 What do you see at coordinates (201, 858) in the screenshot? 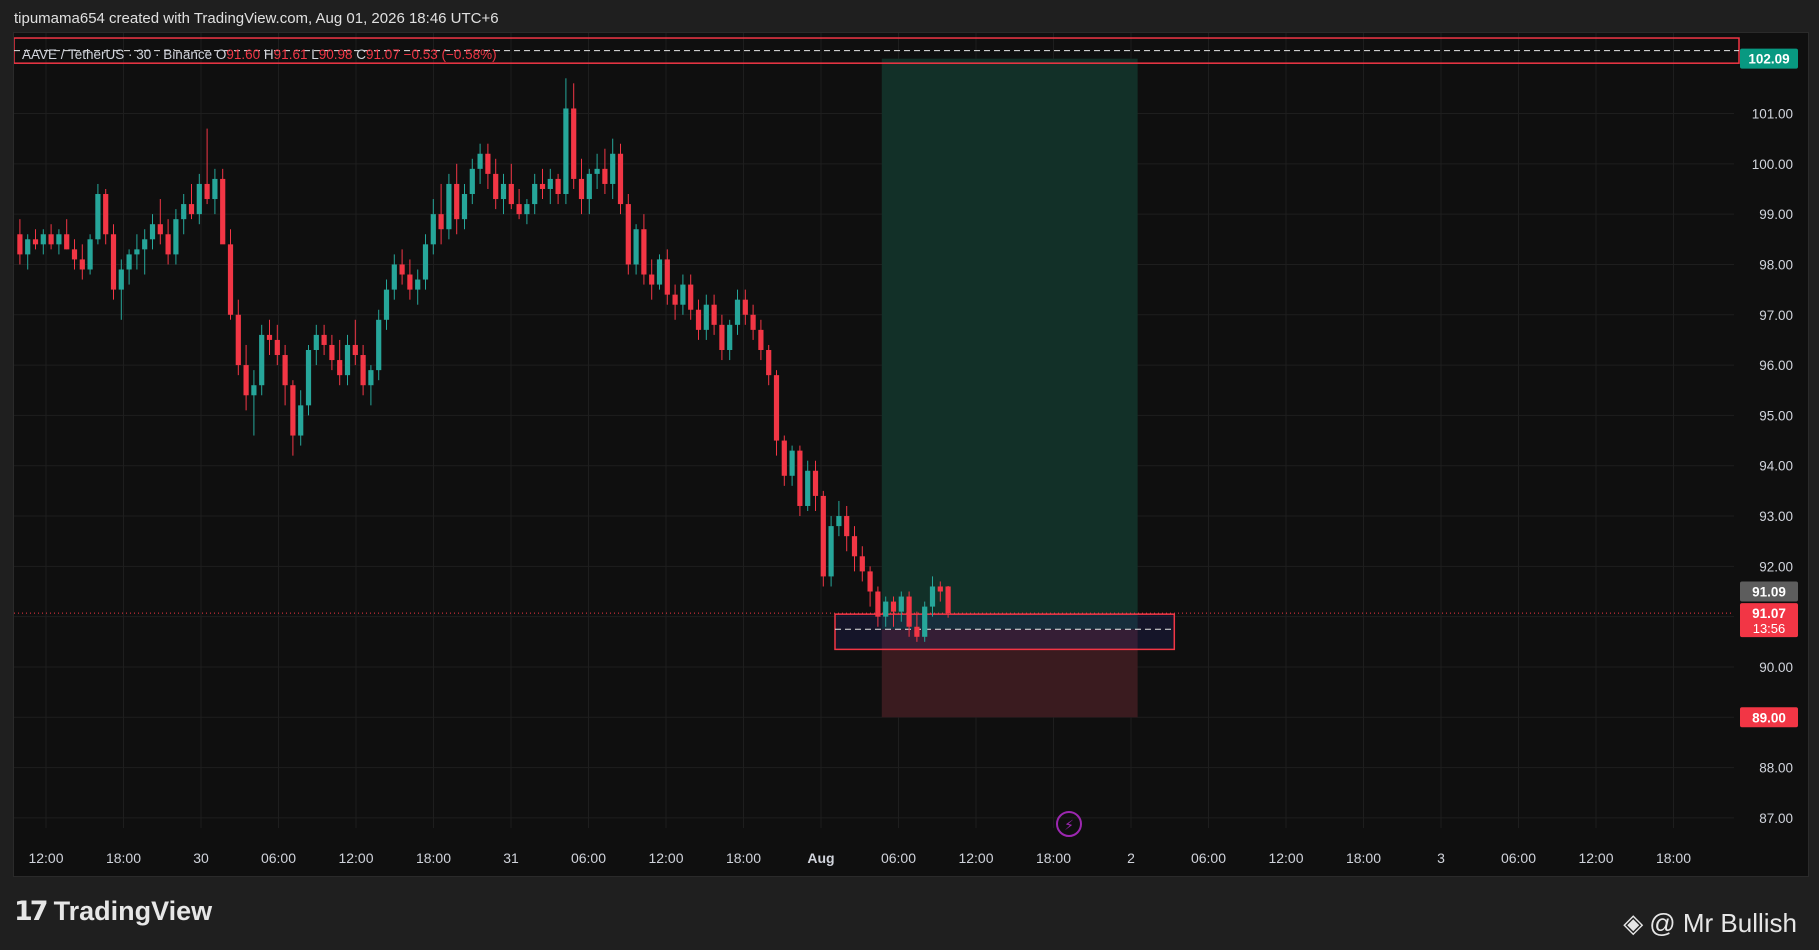
I see `x-axis-tick-label: 30` at bounding box center [201, 858].